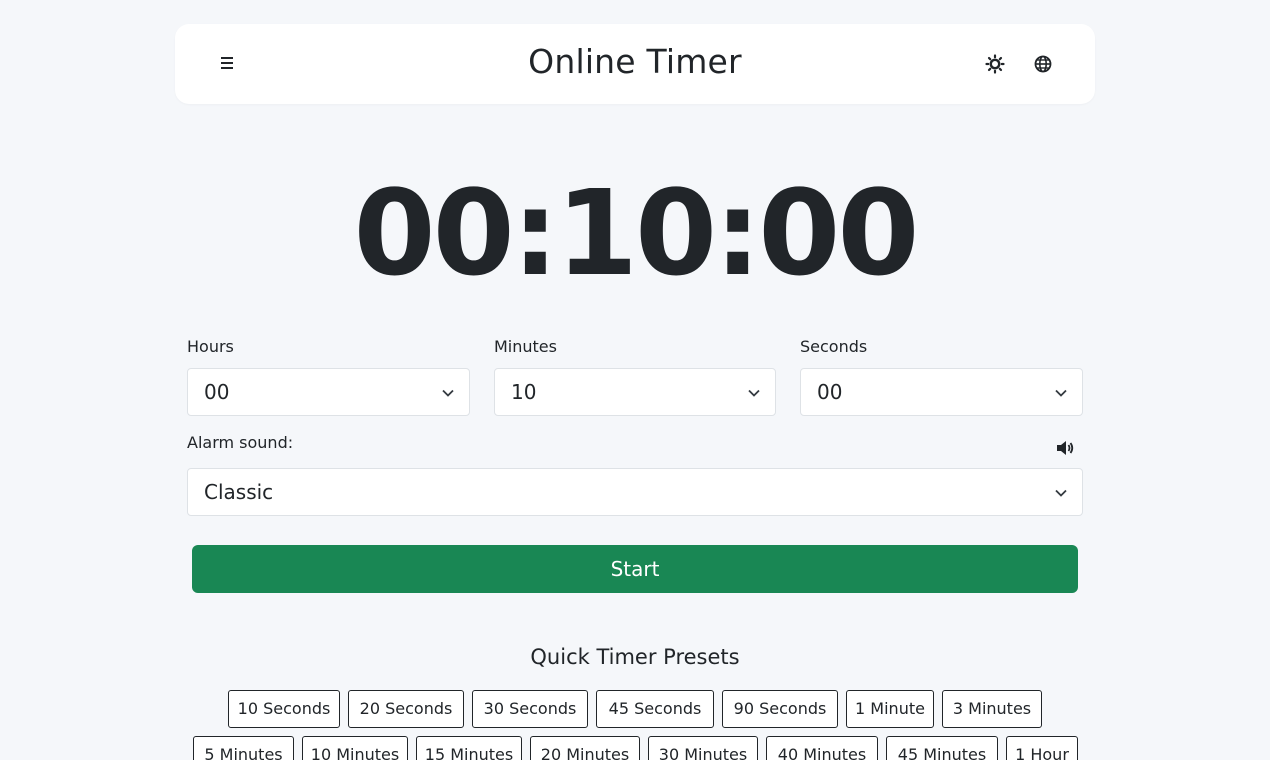 The image size is (1270, 760). I want to click on preset-button: 5 Minutes, so click(243, 748).